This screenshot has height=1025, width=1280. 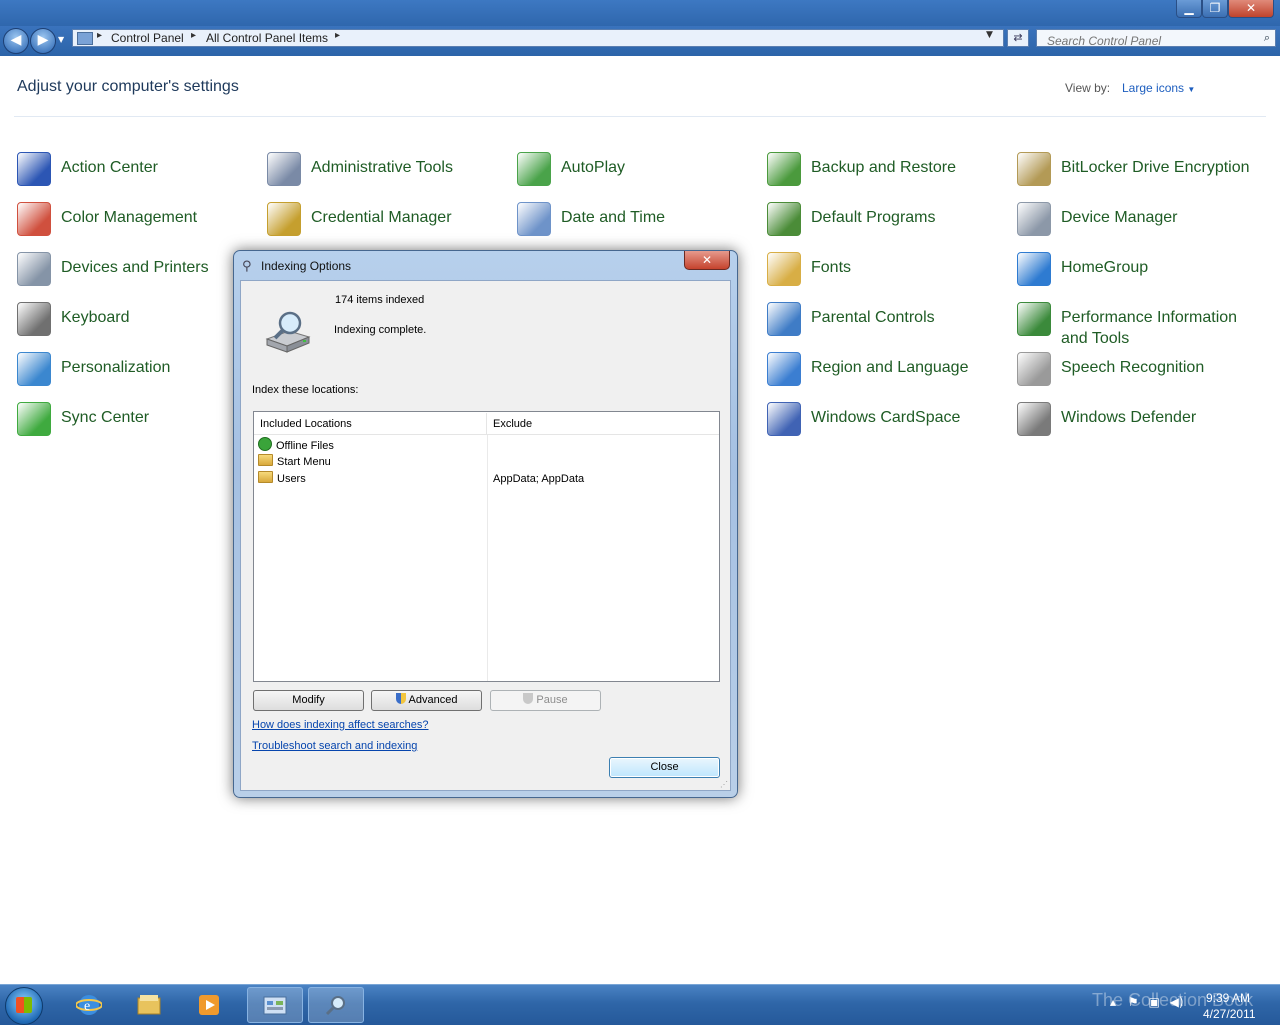 What do you see at coordinates (664, 767) in the screenshot?
I see `close-button: Close` at bounding box center [664, 767].